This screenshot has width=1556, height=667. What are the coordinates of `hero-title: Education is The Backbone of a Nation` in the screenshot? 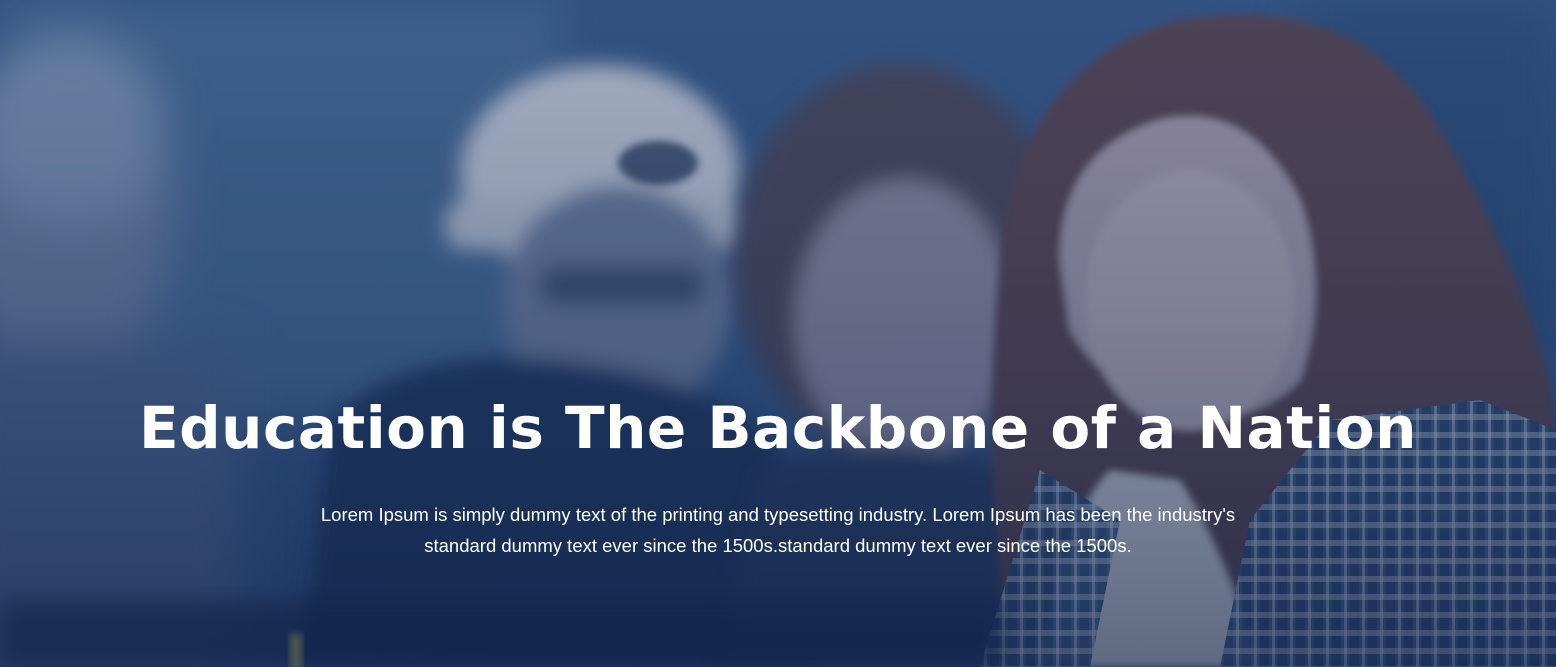 It's located at (778, 428).